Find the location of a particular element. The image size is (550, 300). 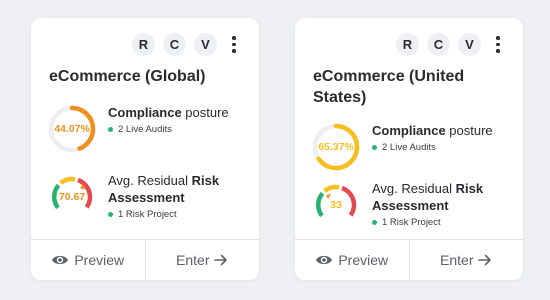

compliance-metric: 44.07% Compliance posture 2 Live Audits is located at coordinates (147, 130).